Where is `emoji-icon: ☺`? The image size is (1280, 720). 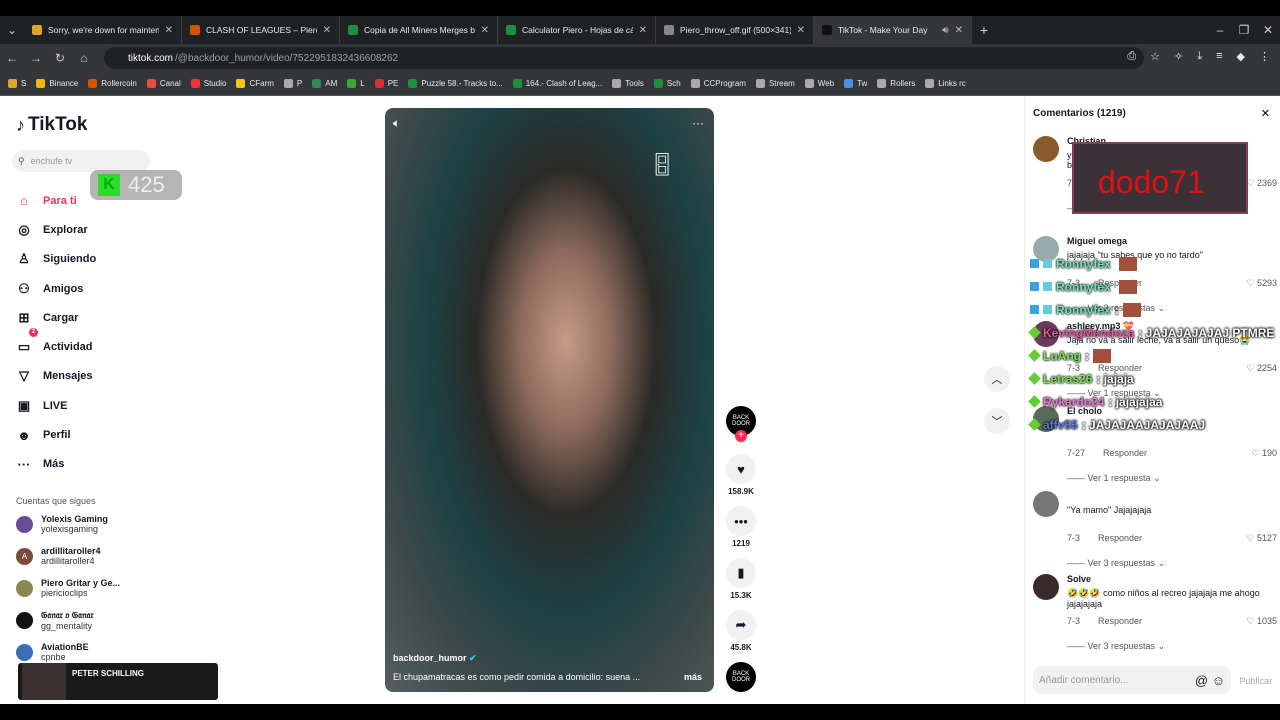
emoji-icon: ☺ is located at coordinates (1218, 680).